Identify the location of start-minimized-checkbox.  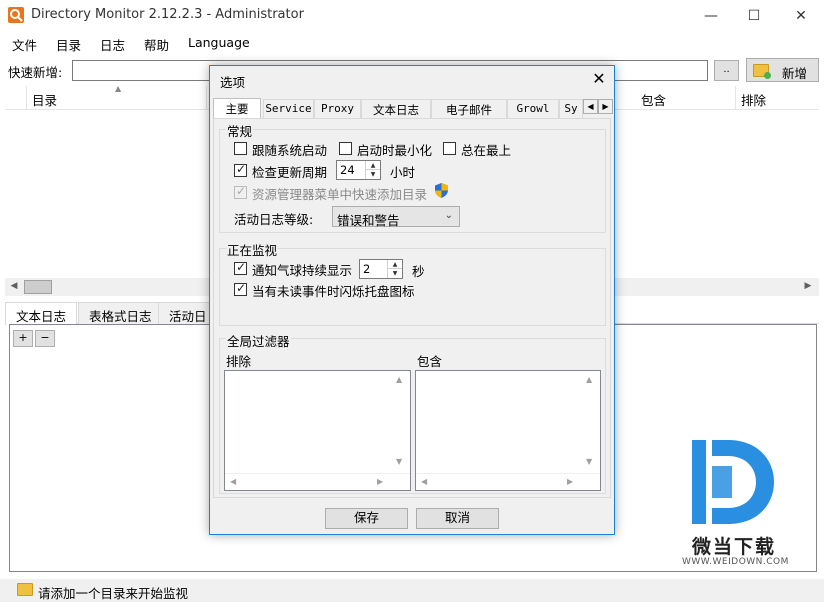
(345, 148).